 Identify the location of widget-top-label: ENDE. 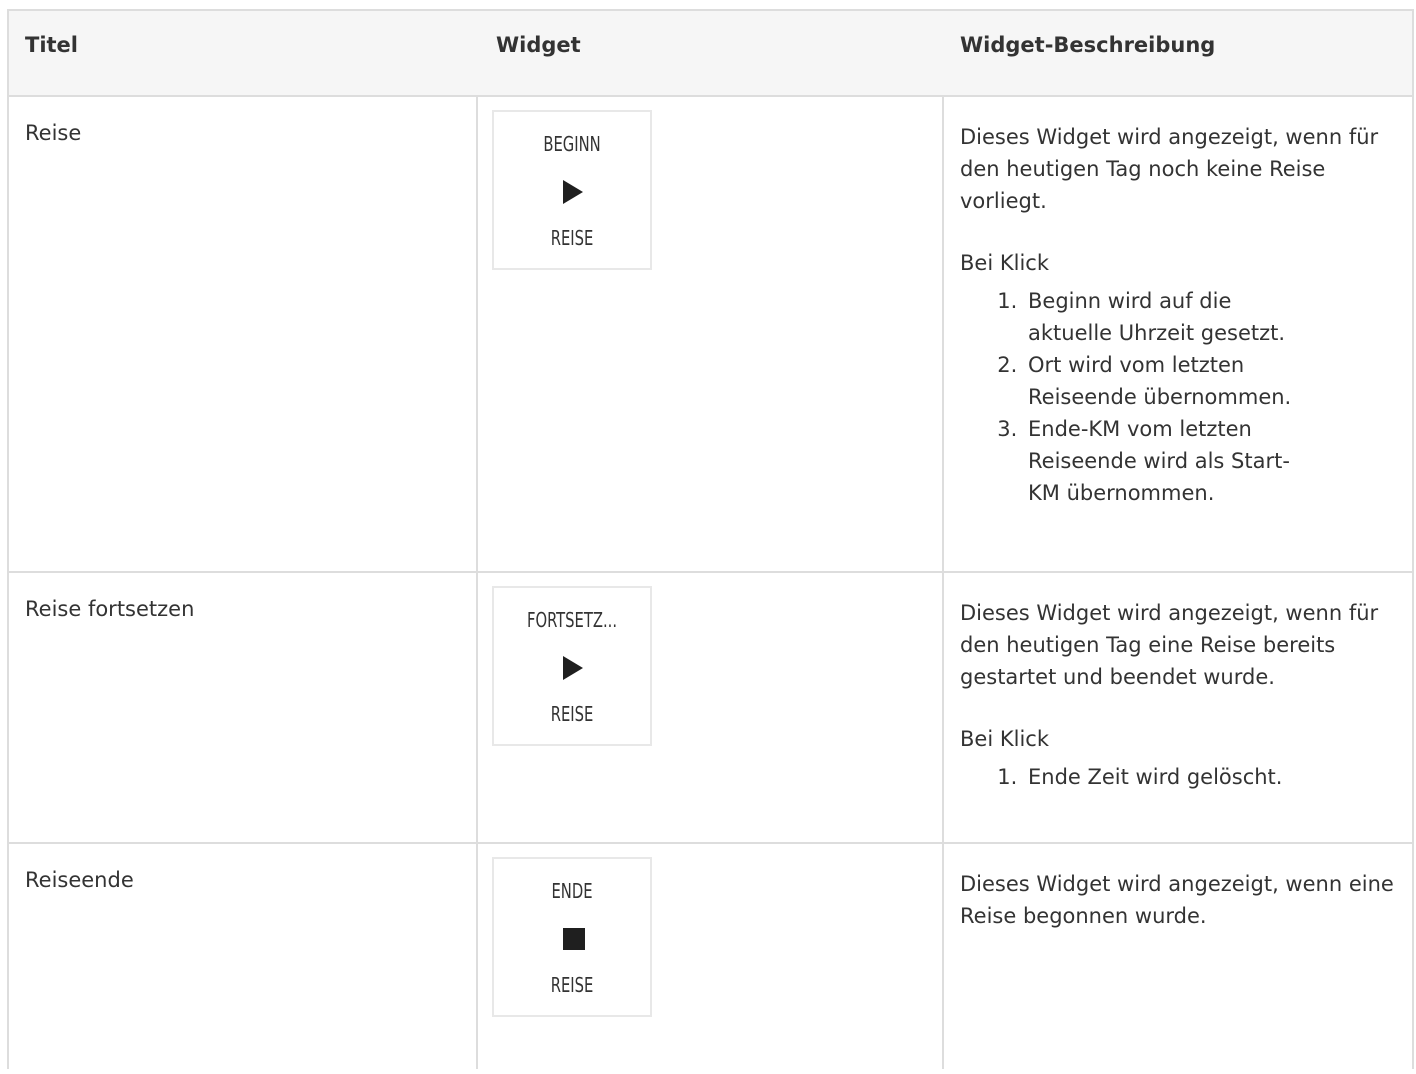
(572, 891).